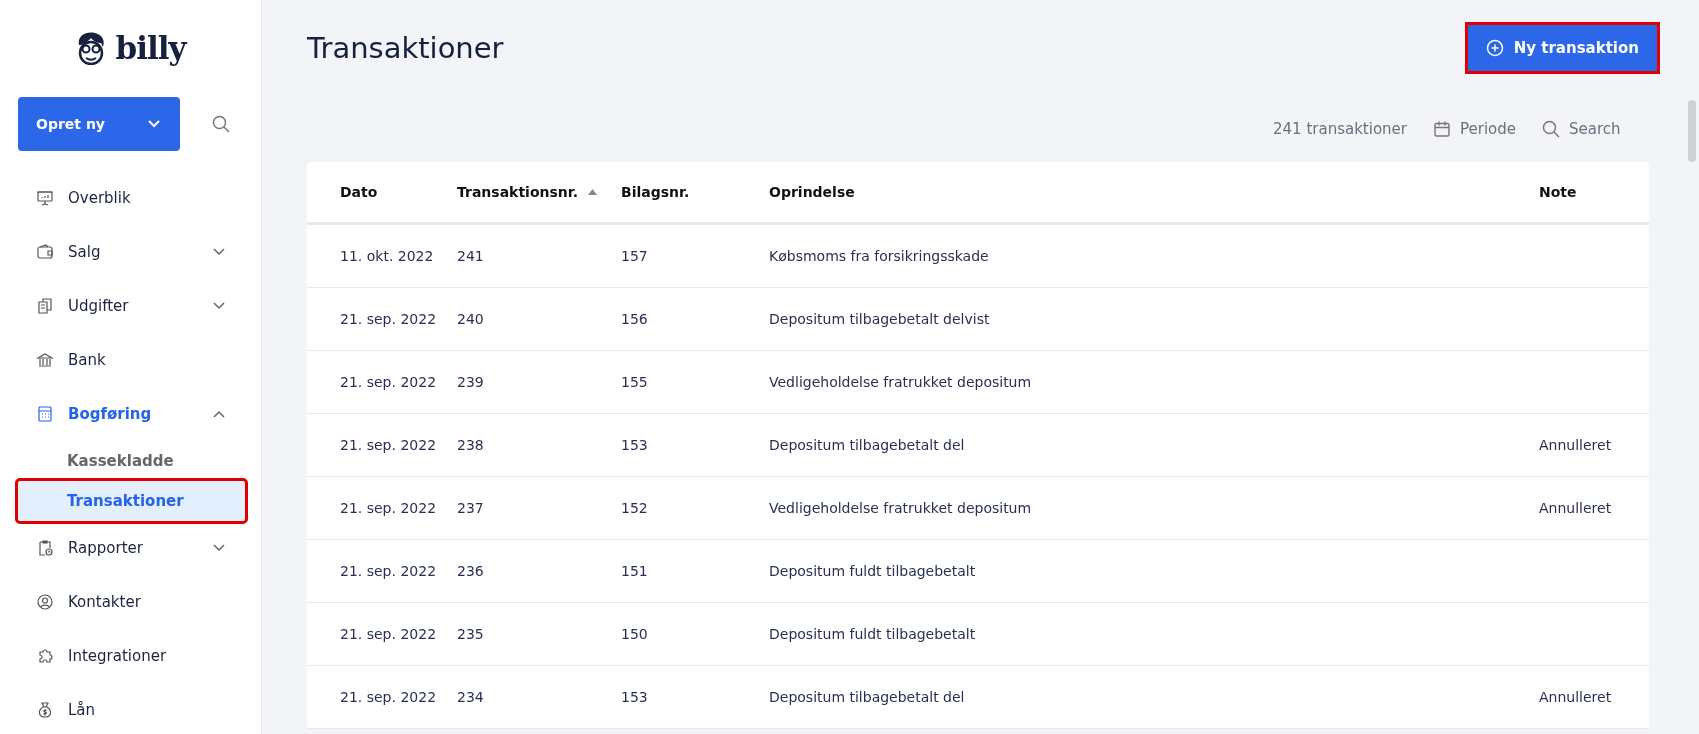  Describe the element at coordinates (470, 319) in the screenshot. I see `table-cell: 240` at that location.